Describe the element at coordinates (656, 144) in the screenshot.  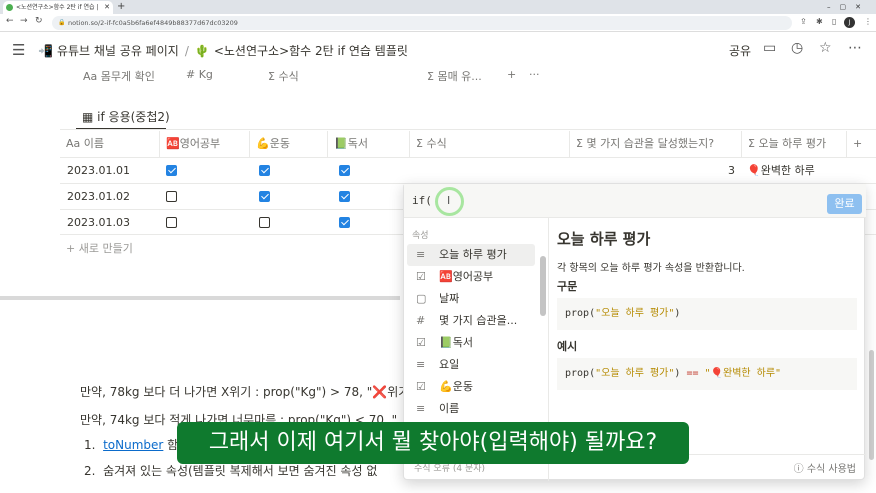
I see `header-habit-count: Σ 몇 가지 습관을 달성했는지?` at that location.